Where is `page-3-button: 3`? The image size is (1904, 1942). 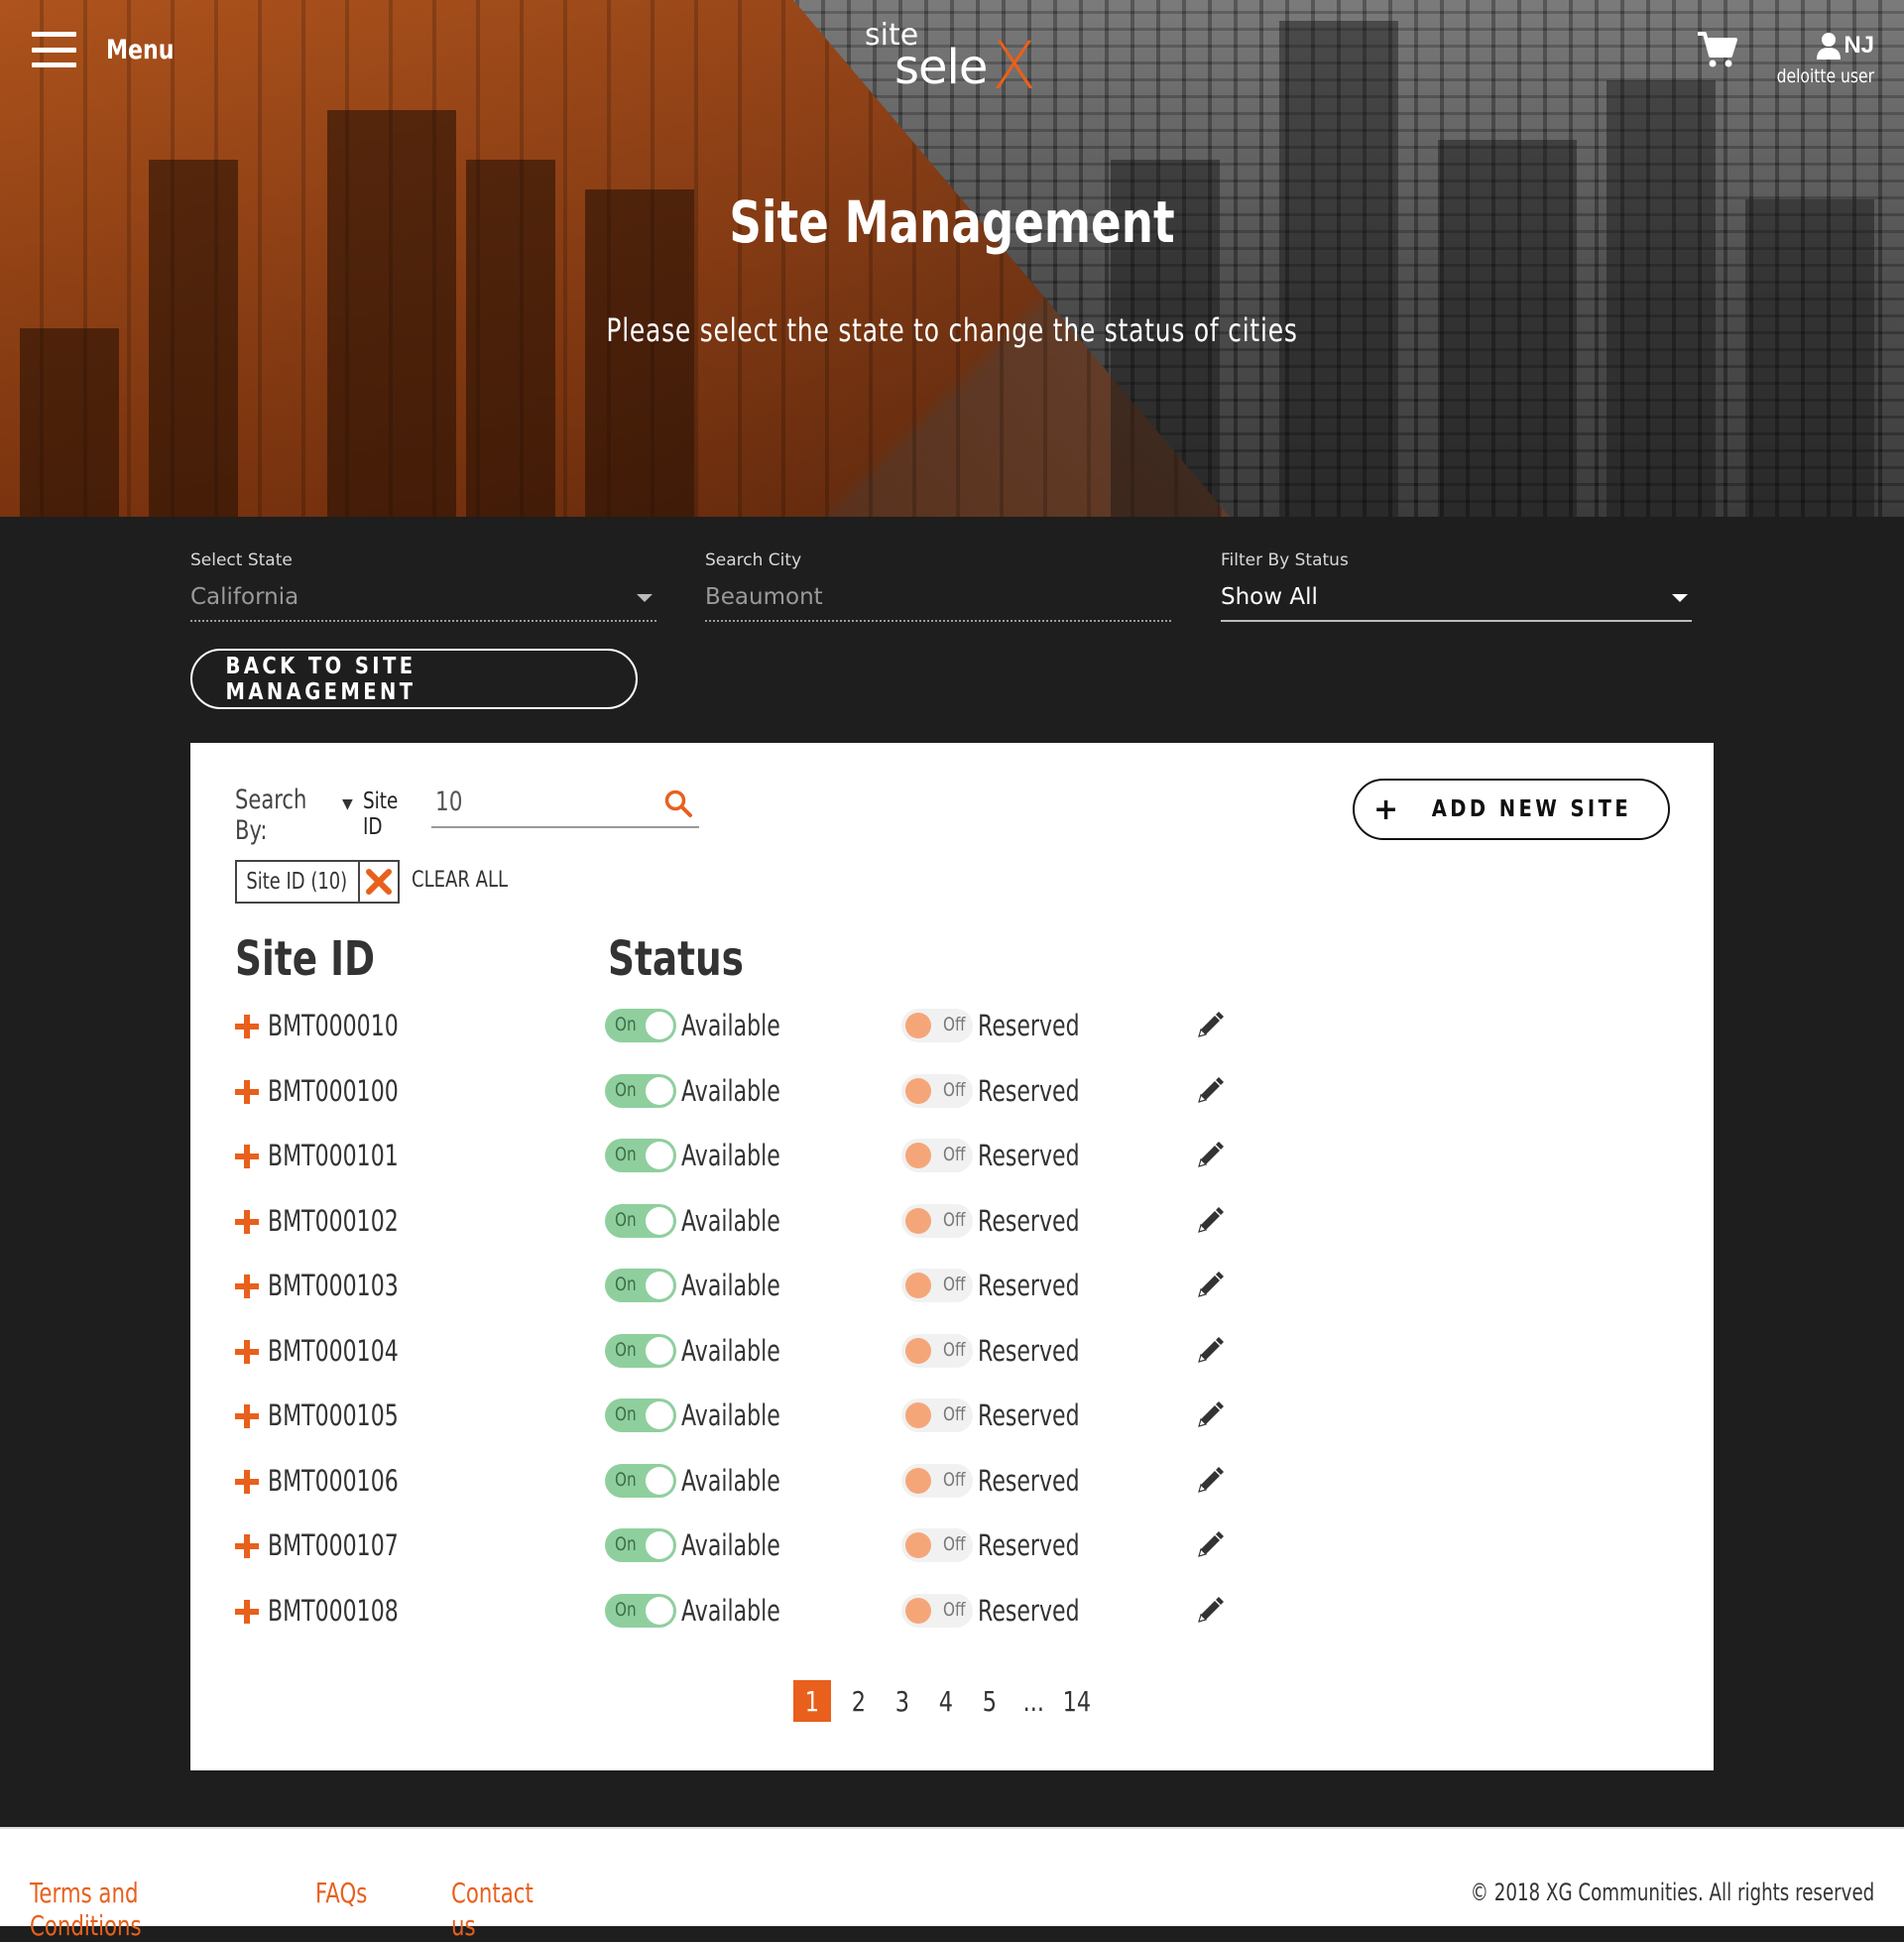 page-3-button: 3 is located at coordinates (902, 1701).